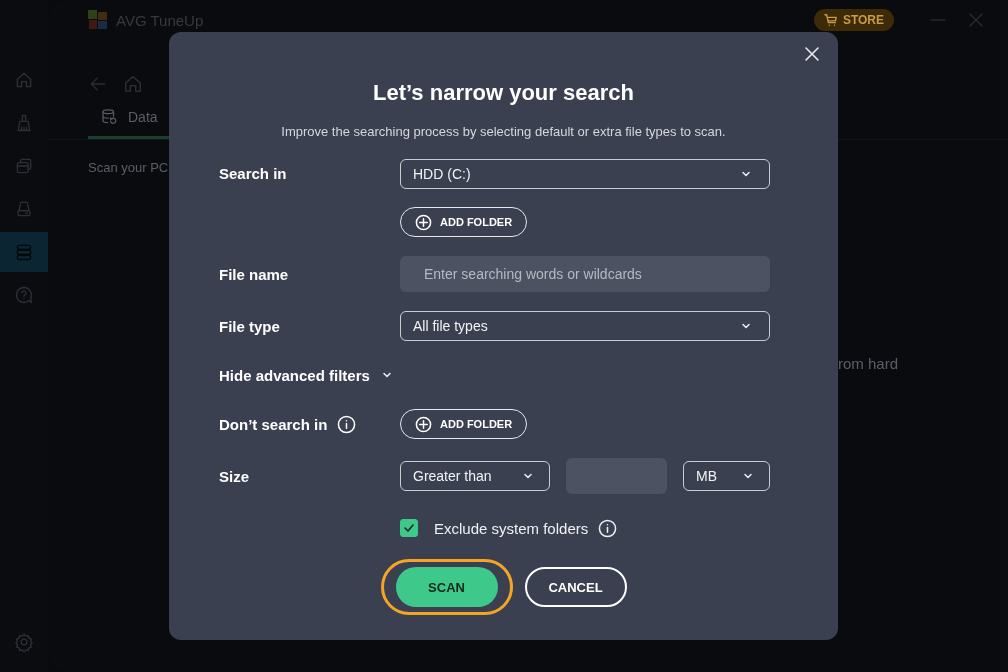 Image resolution: width=1008 pixels, height=672 pixels. I want to click on checkbox, so click(409, 528).